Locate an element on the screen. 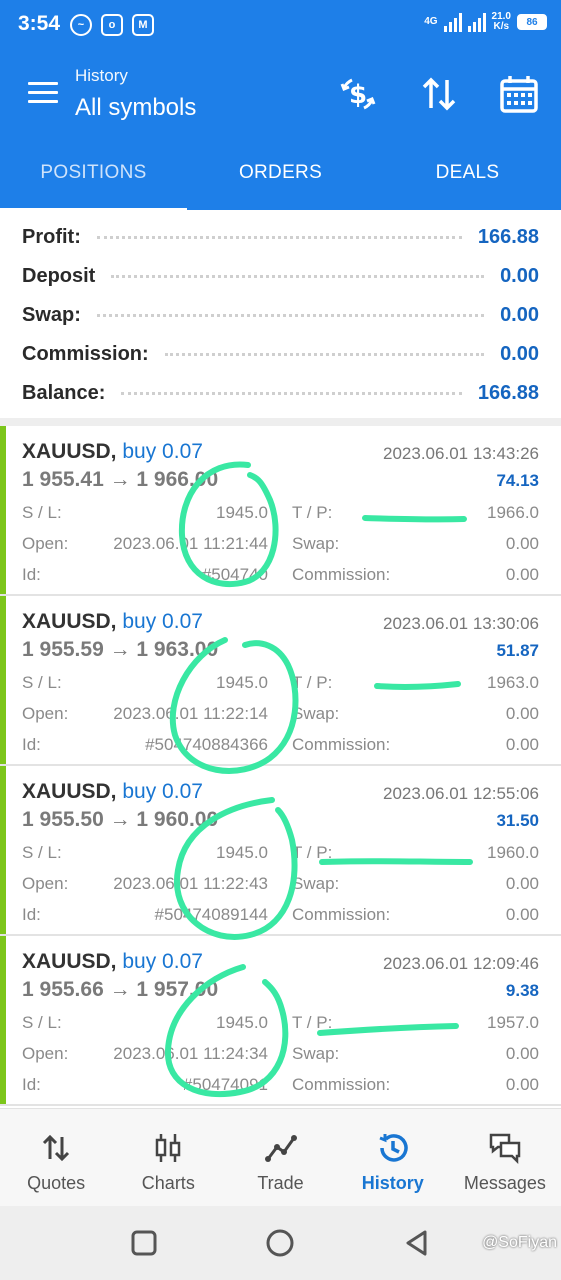  active-tab-indicator is located at coordinates (93, 210).